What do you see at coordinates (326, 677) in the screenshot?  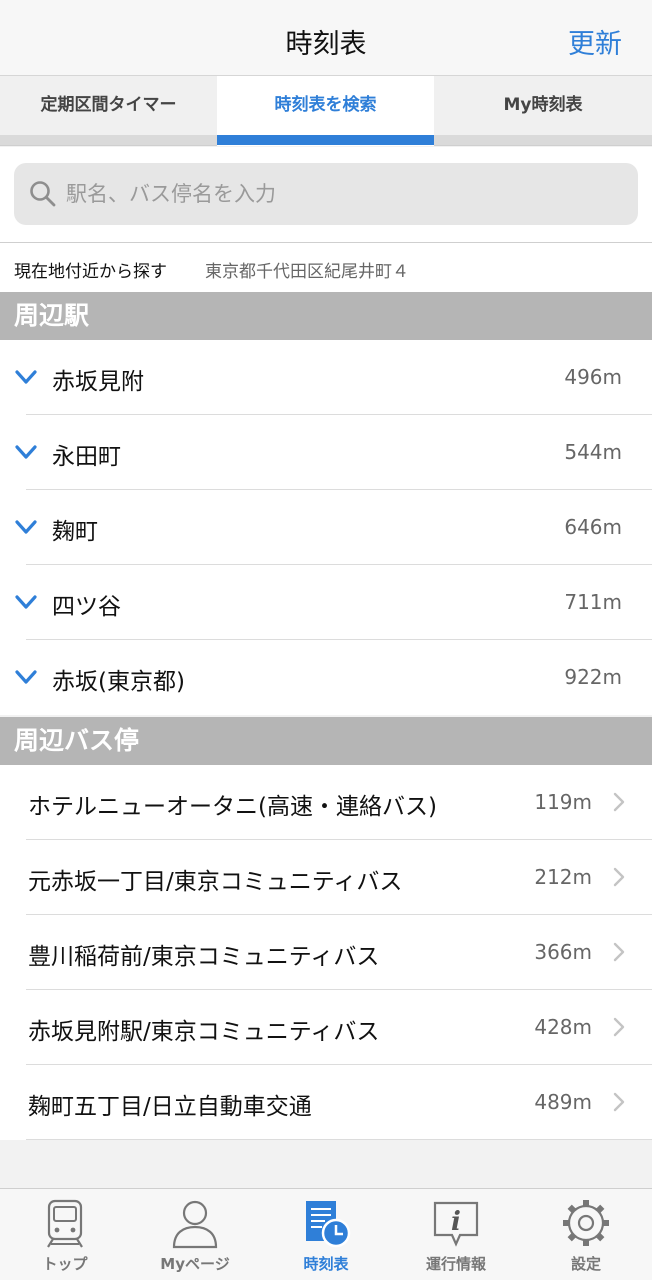 I see `station-row: 赤坂(東京都) 922m` at bounding box center [326, 677].